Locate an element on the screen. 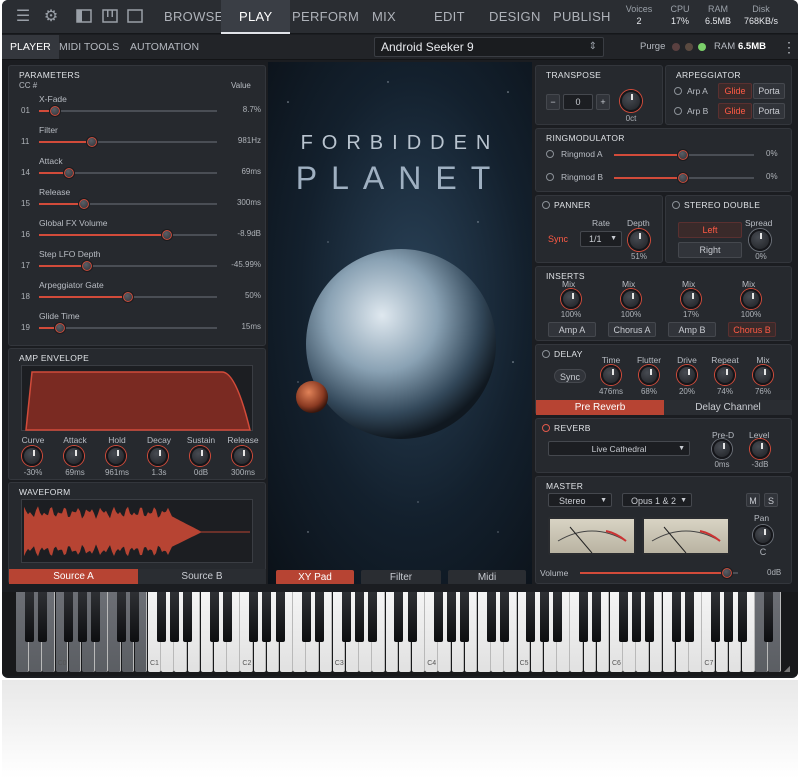  arp-a-glide-button: Glide is located at coordinates (735, 91).